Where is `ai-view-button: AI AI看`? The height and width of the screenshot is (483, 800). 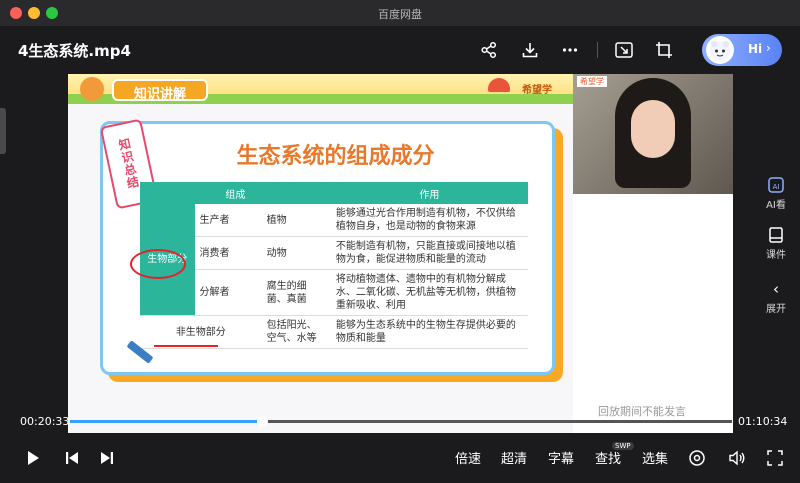
ai-view-button: AI AI看 is located at coordinates (776, 193).